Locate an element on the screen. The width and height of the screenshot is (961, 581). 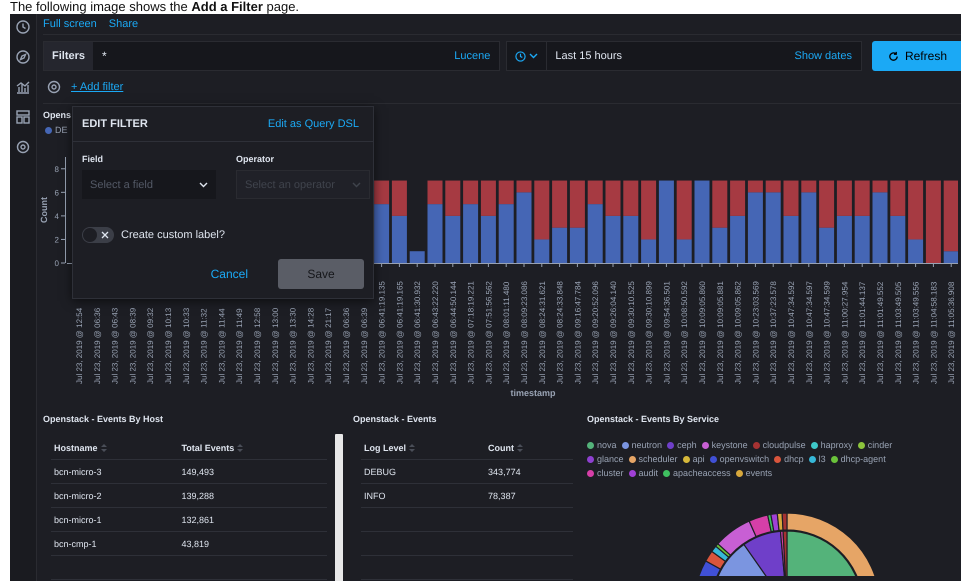
table-cell: bcn-micro-2 is located at coordinates (78, 495).